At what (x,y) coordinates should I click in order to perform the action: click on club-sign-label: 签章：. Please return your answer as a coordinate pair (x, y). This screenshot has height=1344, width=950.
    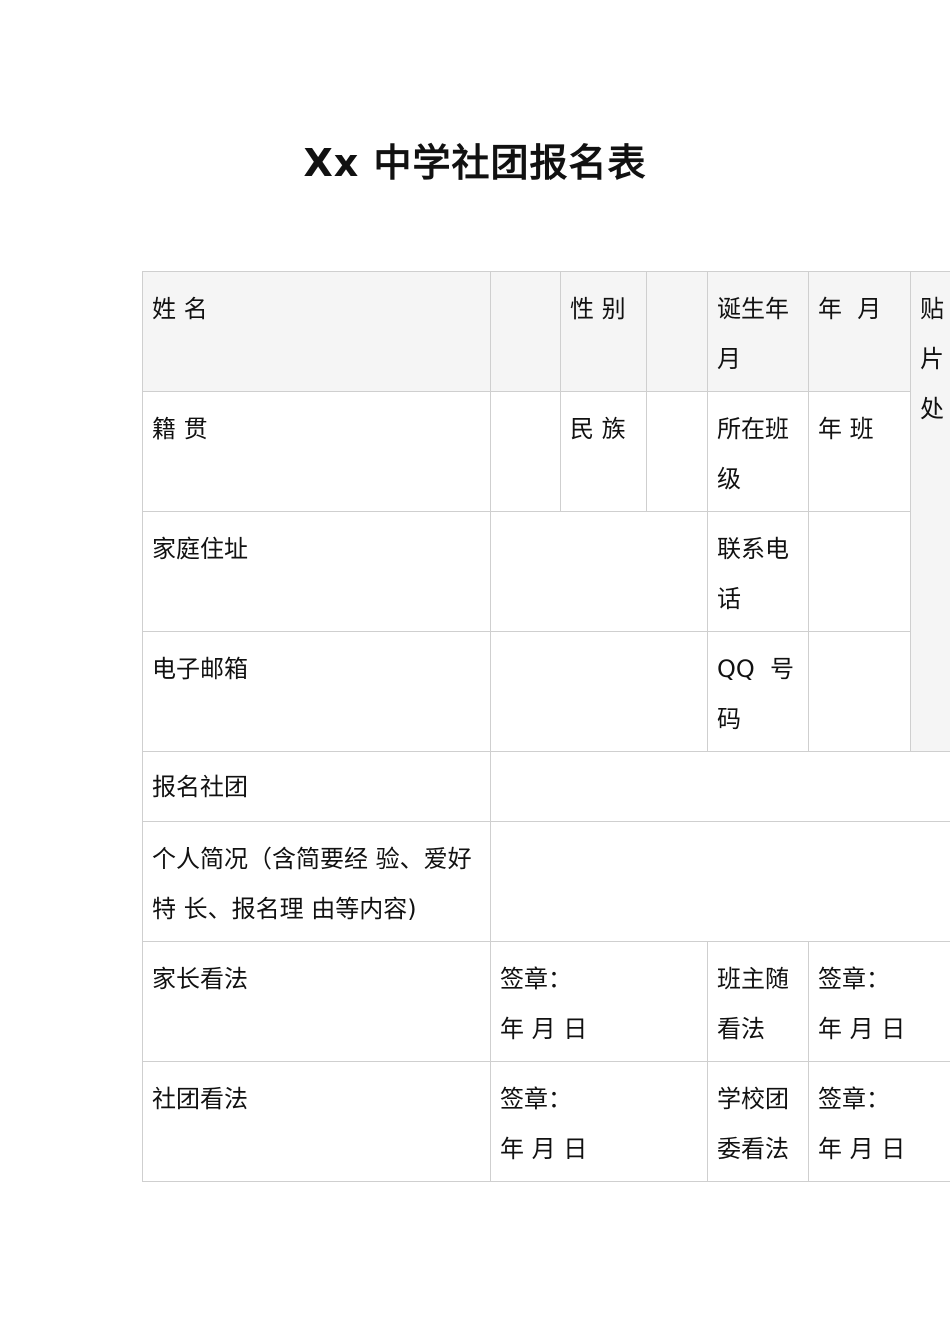
    Looking at the image, I should click on (536, 1099).